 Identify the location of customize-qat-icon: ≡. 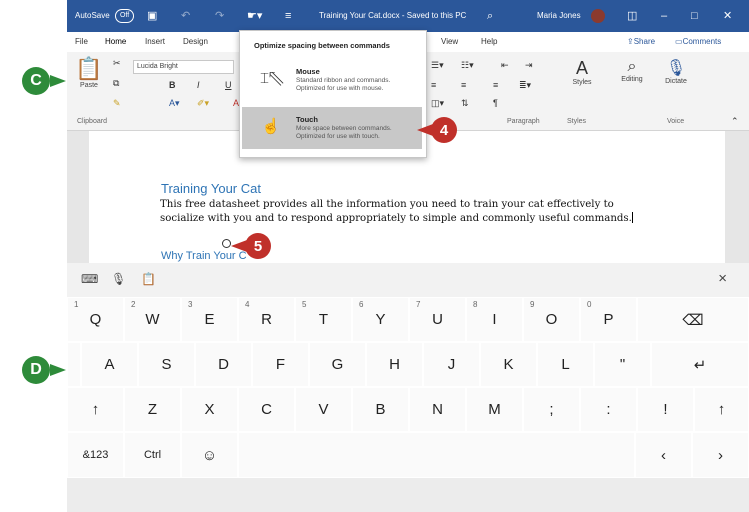
(288, 16).